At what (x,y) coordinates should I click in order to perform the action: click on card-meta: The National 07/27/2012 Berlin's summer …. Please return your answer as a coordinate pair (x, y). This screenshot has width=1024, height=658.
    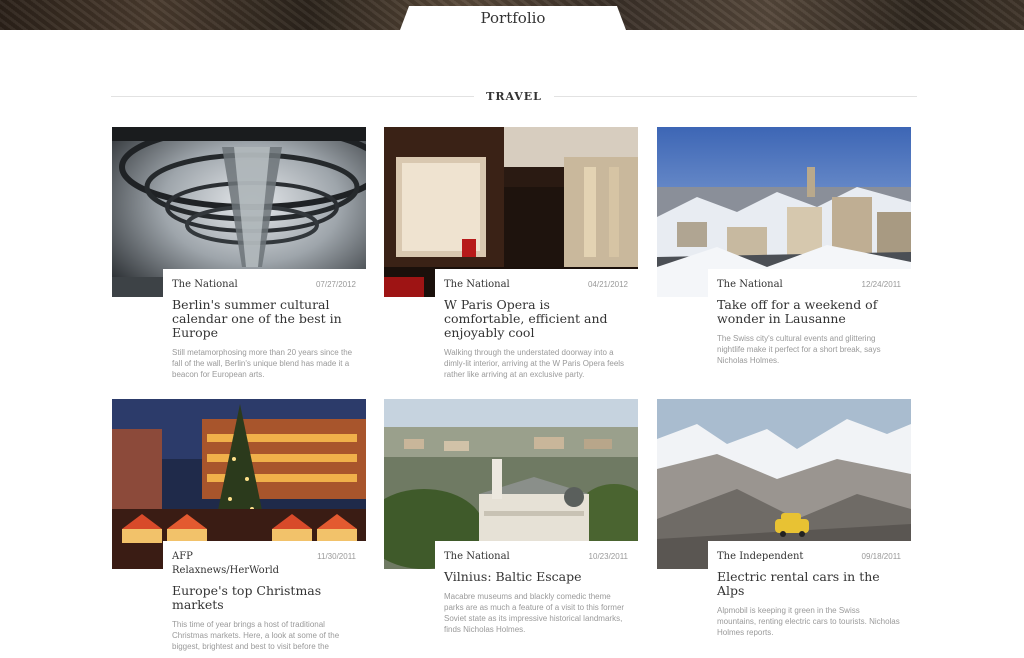
    Looking at the image, I should click on (264, 324).